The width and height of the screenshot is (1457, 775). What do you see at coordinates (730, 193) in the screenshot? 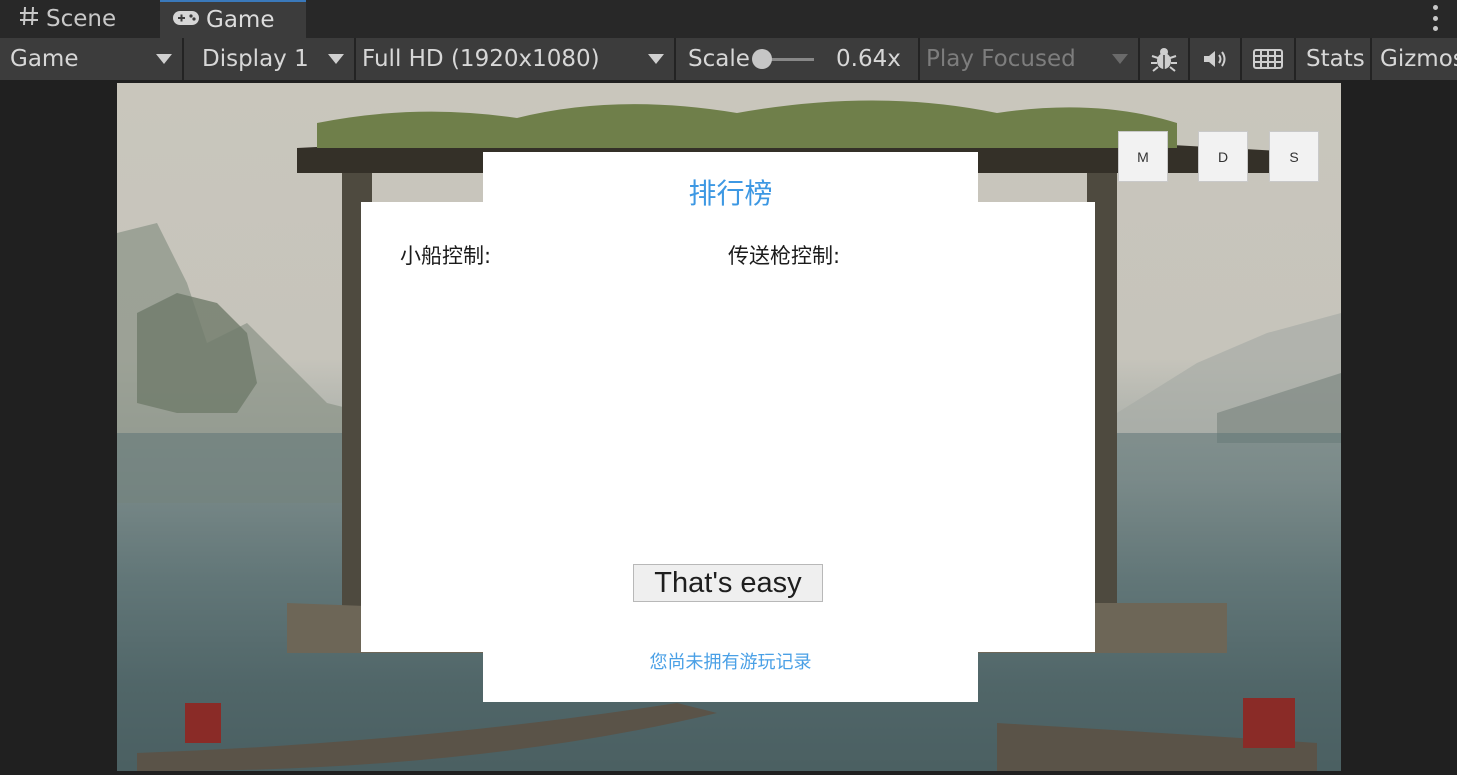
I see `leaderboard-title: 排行榜` at bounding box center [730, 193].